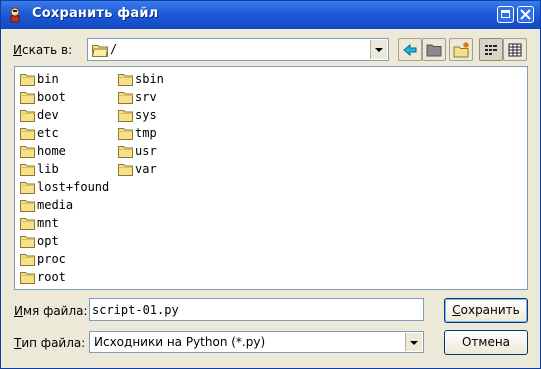 The width and height of the screenshot is (541, 369). Describe the element at coordinates (146, 97) in the screenshot. I see `folder-name: srv` at that location.